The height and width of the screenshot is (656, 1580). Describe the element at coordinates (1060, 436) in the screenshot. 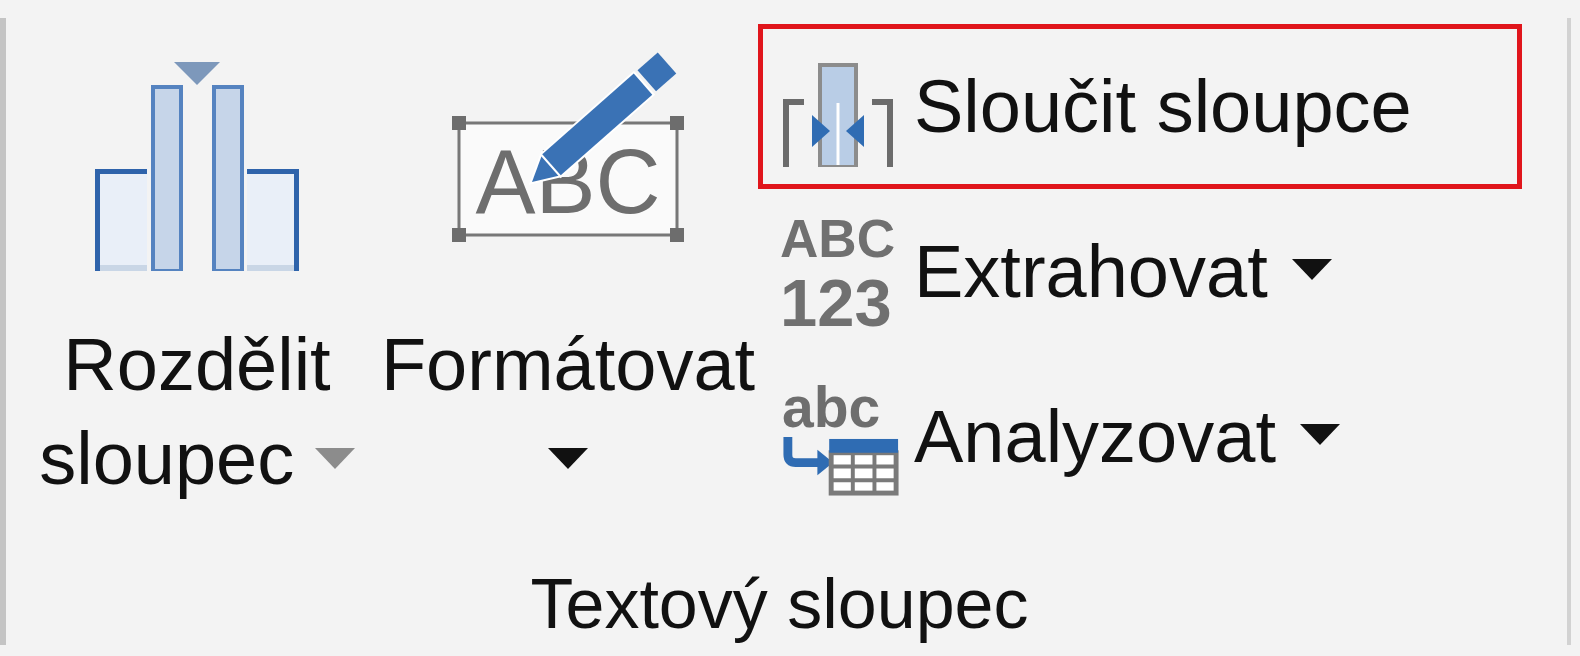

I see `parse-button: abc Analyzovat` at that location.